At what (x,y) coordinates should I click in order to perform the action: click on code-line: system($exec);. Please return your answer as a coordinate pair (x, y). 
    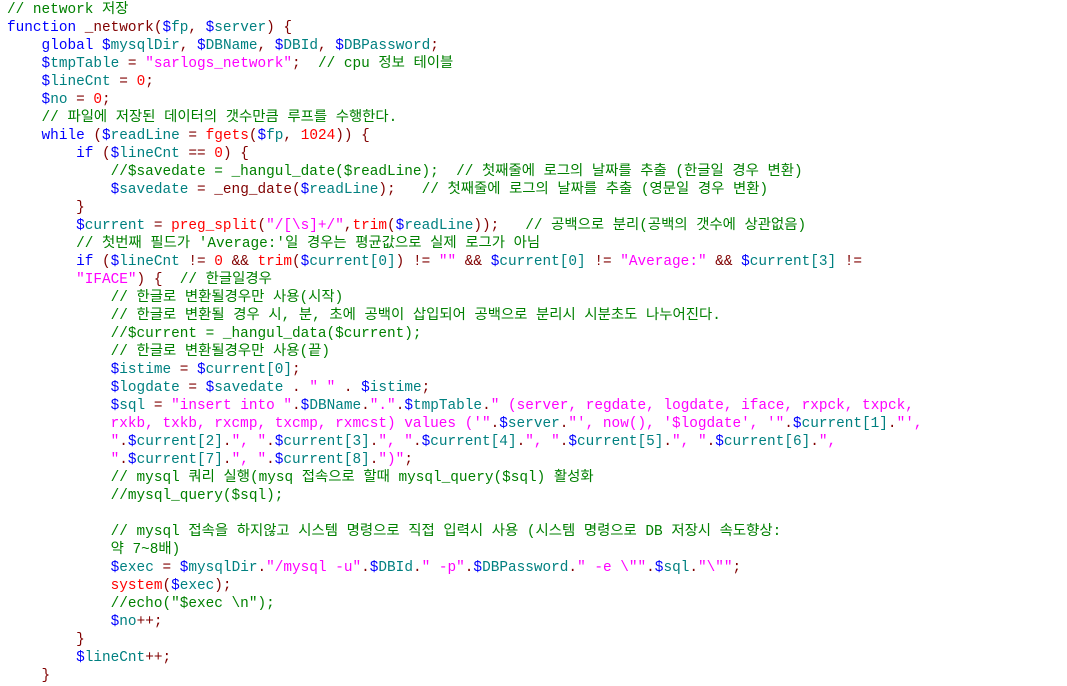
    Looking at the image, I should click on (537, 586).